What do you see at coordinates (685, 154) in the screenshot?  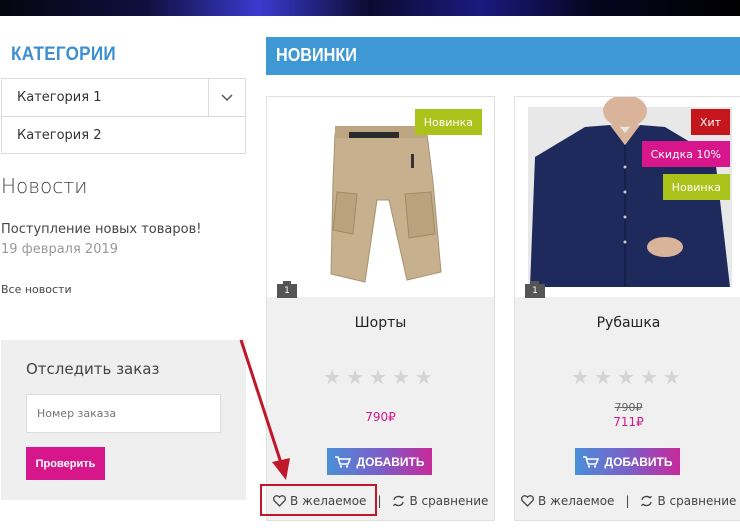 I see `badge-discount: Скидка 10%` at bounding box center [685, 154].